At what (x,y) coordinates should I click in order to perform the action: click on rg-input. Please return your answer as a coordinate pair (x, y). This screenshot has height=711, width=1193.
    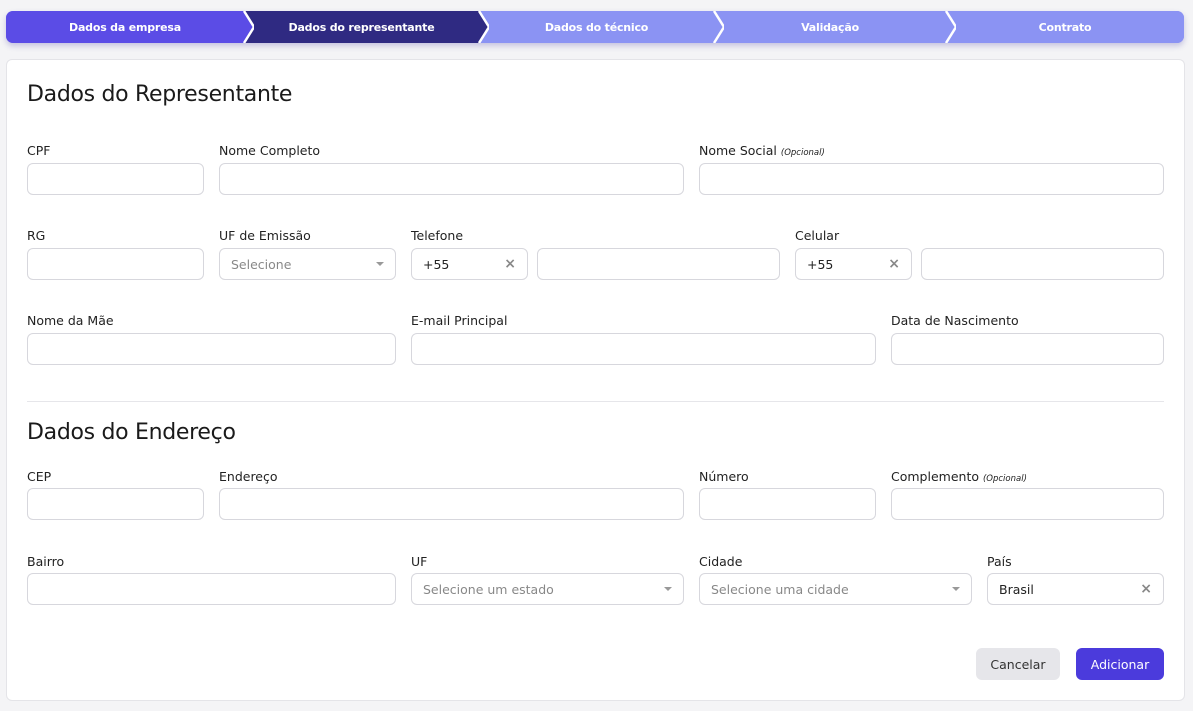
    Looking at the image, I should click on (115, 264).